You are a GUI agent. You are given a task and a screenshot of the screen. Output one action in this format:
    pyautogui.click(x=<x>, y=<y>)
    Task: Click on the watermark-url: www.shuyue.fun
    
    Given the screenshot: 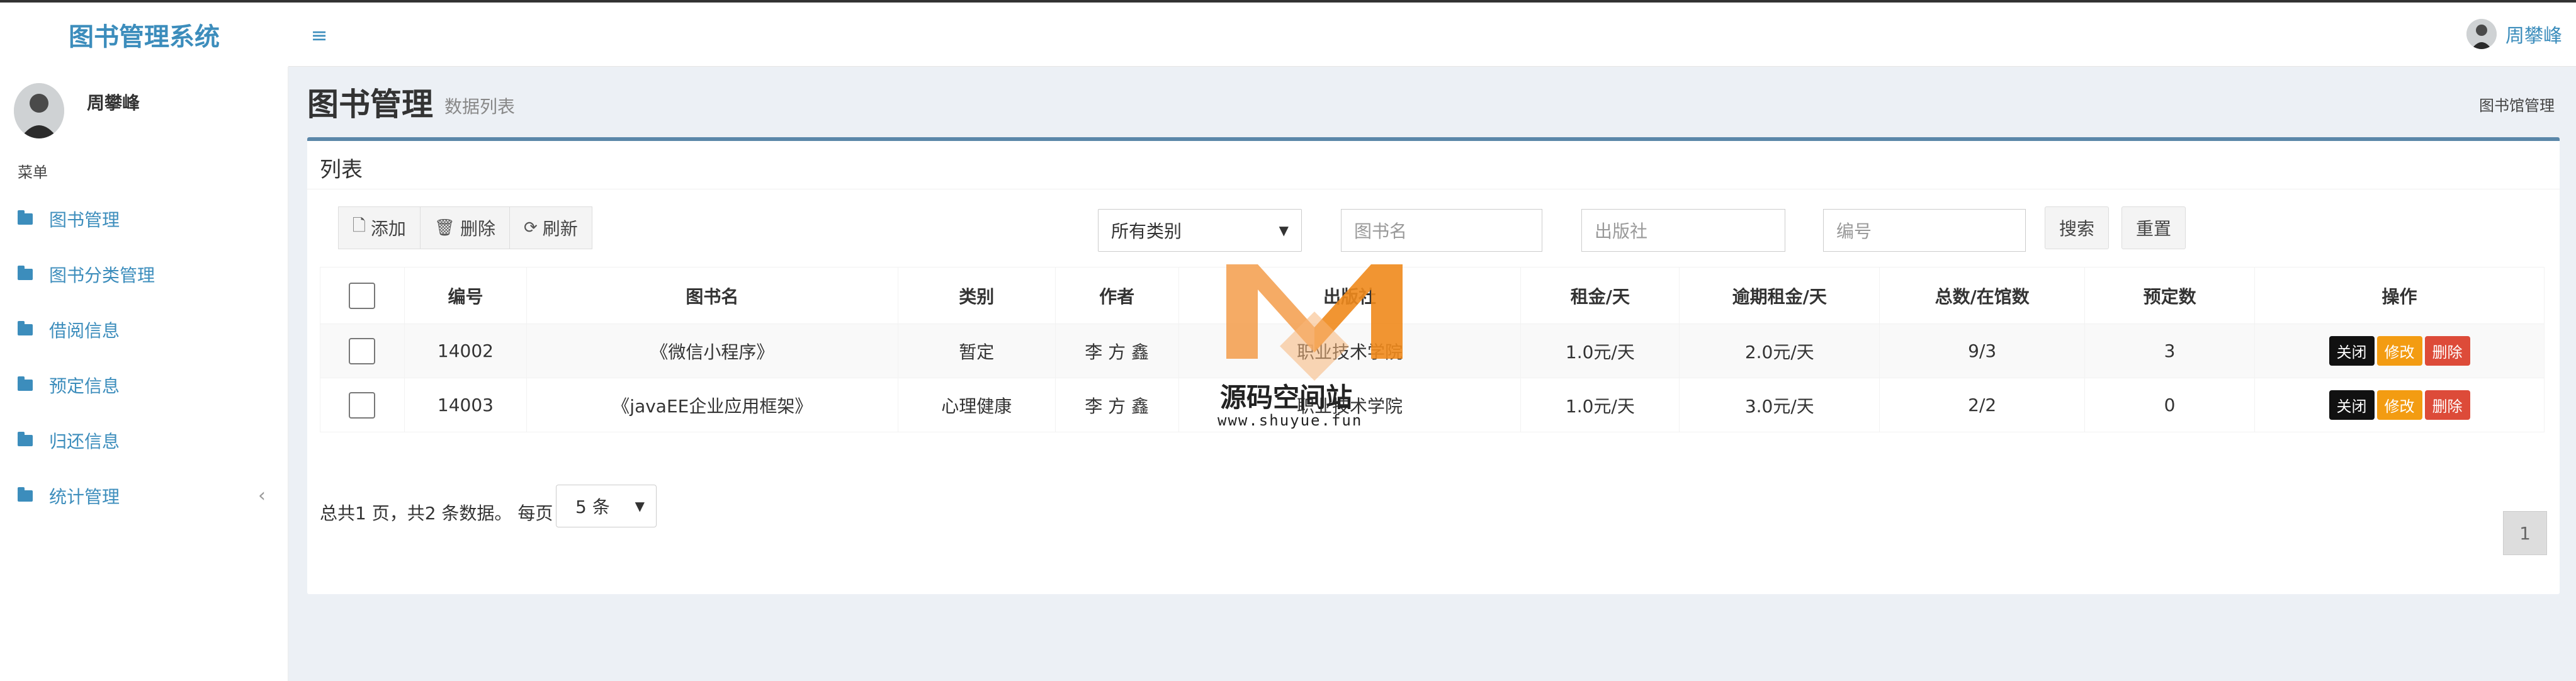 What is the action you would take?
    pyautogui.click(x=1290, y=420)
    